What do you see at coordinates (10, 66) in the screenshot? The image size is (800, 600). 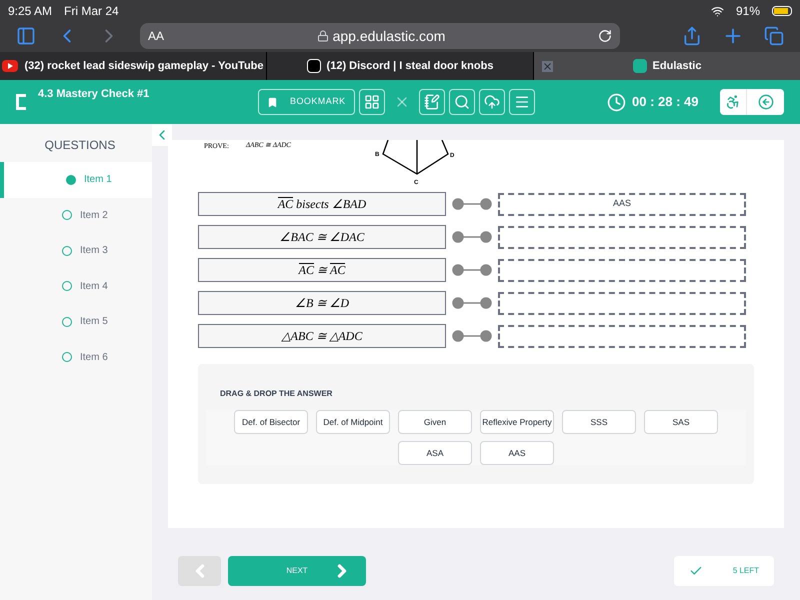 I see `video-icon` at bounding box center [10, 66].